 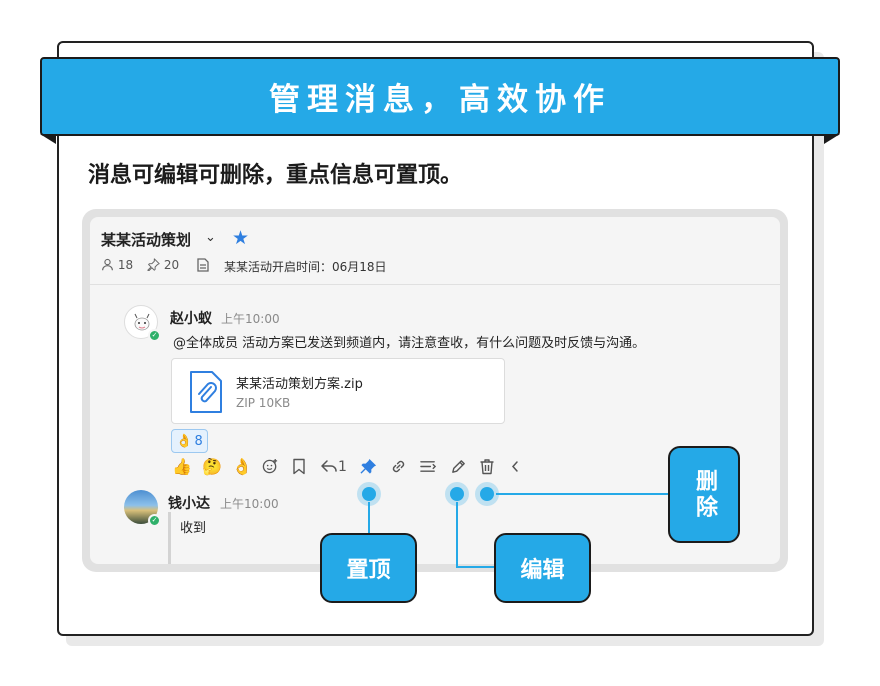 I want to click on sender-name: 钱小达, so click(x=189, y=503).